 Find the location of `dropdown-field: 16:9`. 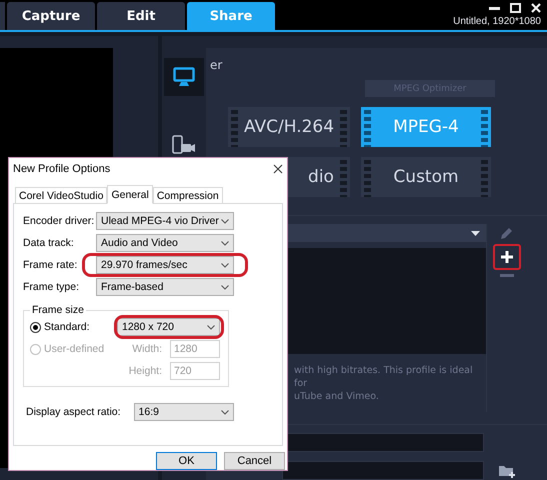

dropdown-field: 16:9 is located at coordinates (184, 412).